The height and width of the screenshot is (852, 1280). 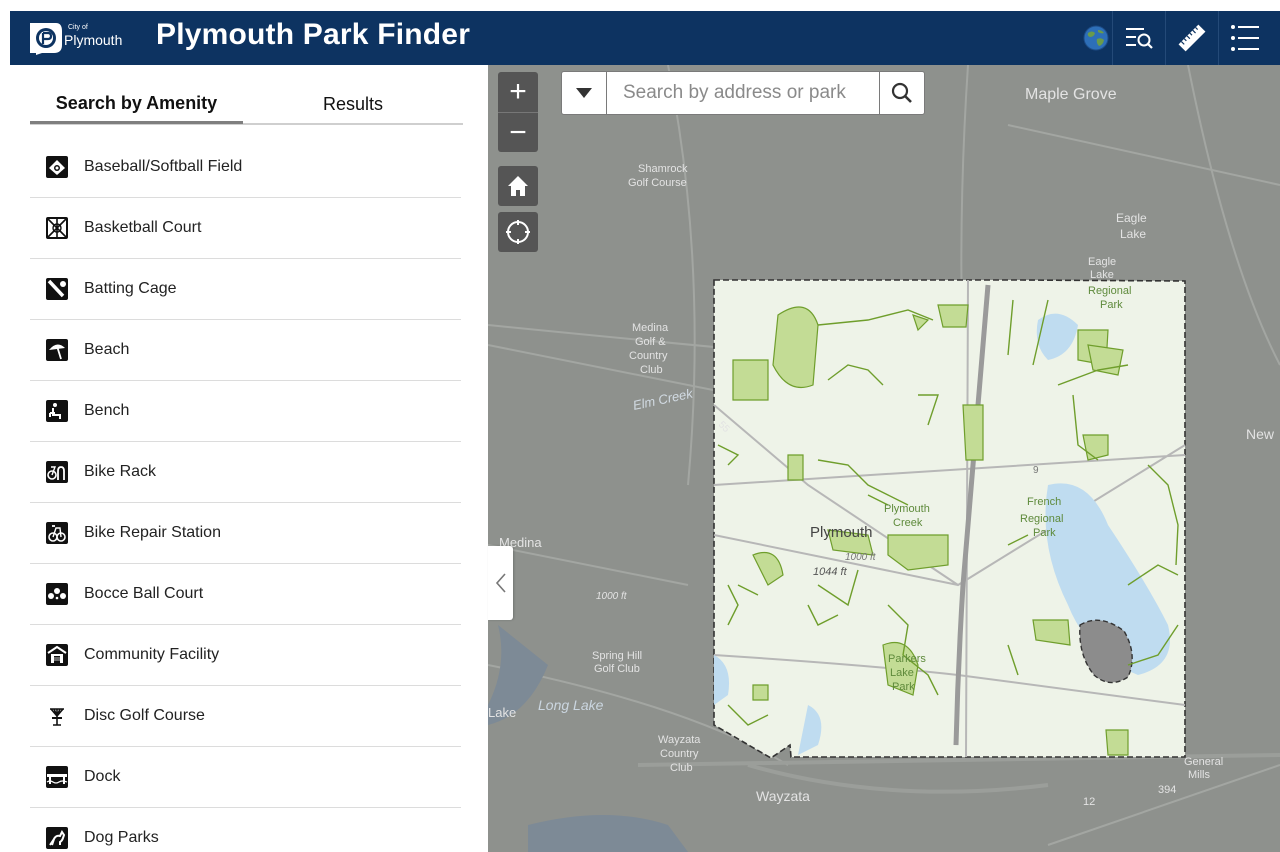 I want to click on label-new-hope: New, so click(x=1260, y=434).